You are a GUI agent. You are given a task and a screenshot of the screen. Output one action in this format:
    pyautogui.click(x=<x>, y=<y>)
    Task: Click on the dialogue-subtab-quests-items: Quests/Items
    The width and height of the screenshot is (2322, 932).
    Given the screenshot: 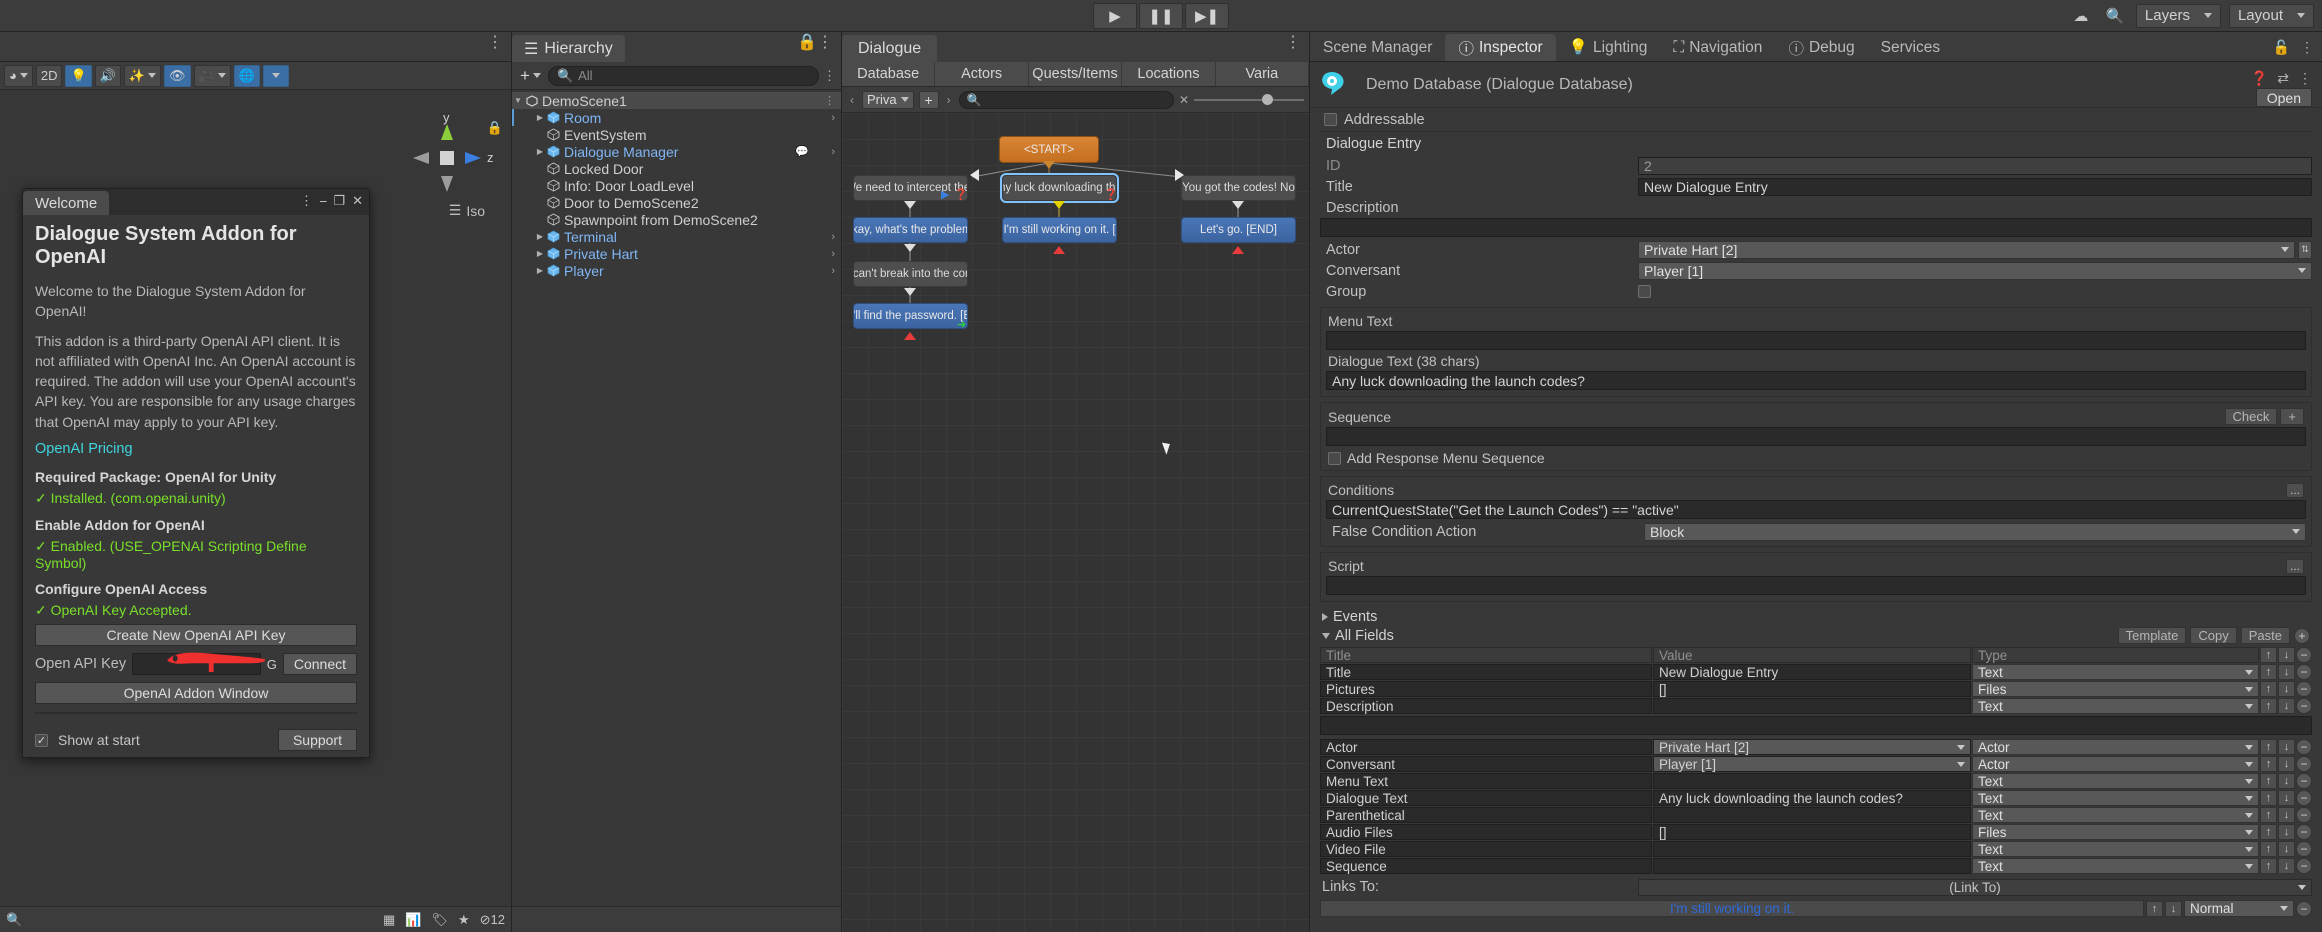 What is the action you would take?
    pyautogui.click(x=1075, y=74)
    